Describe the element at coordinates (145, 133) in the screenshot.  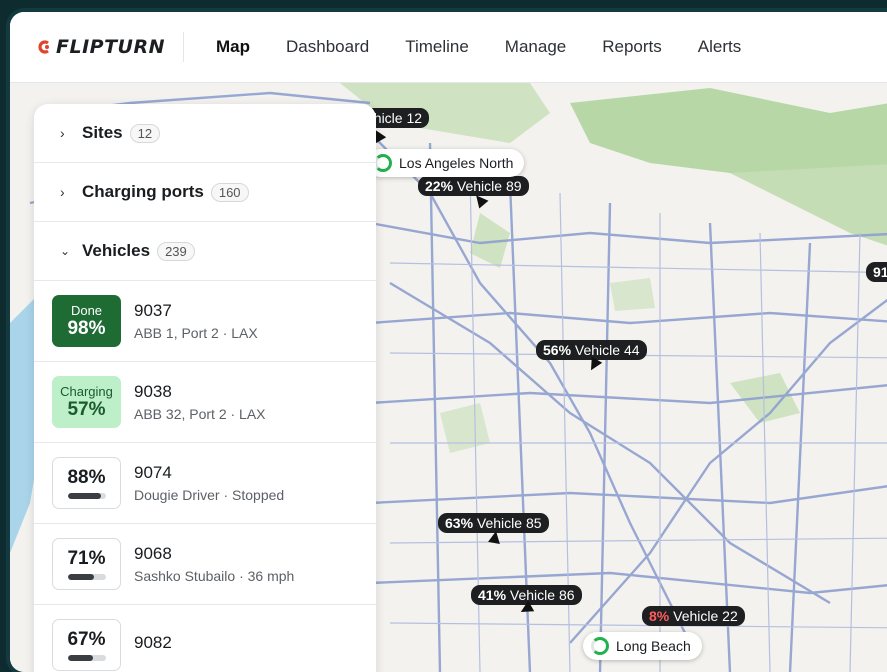
I see `count-badge: 12` at that location.